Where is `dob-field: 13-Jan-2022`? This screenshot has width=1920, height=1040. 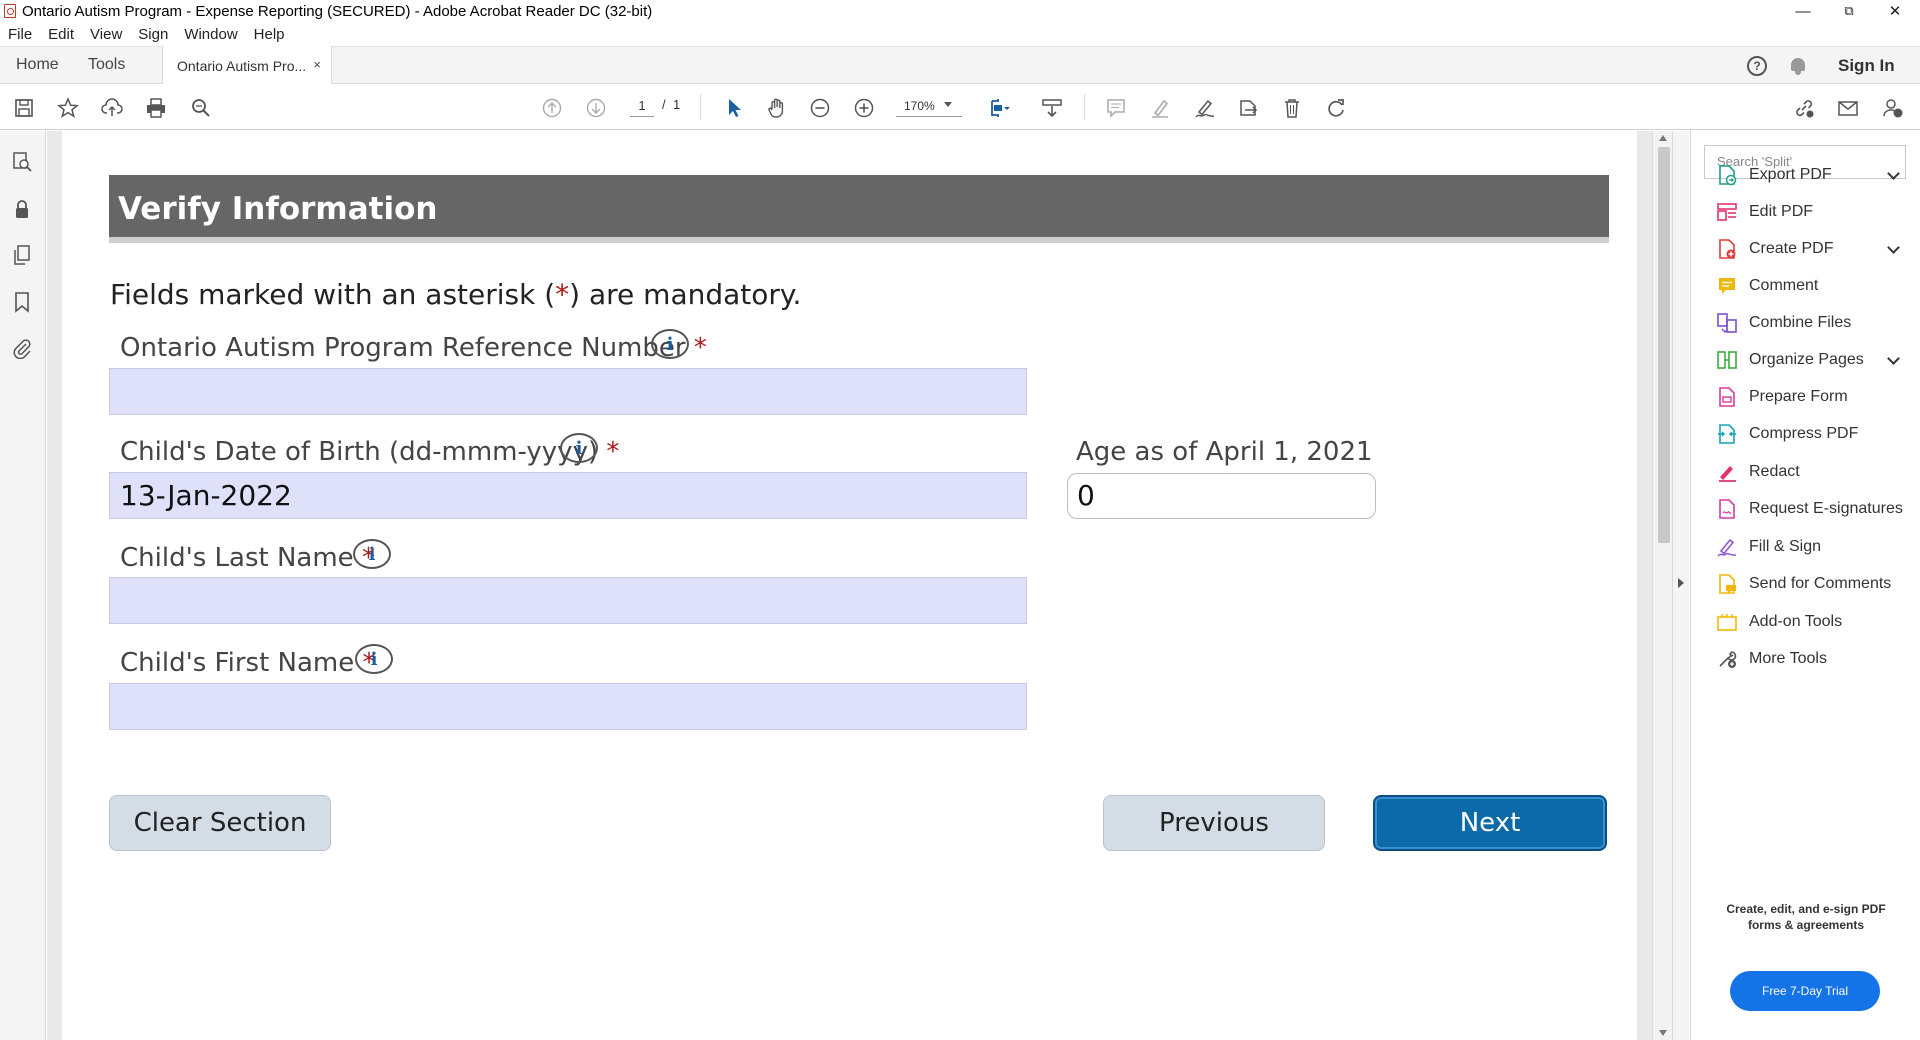 dob-field: 13-Jan-2022 is located at coordinates (568, 495).